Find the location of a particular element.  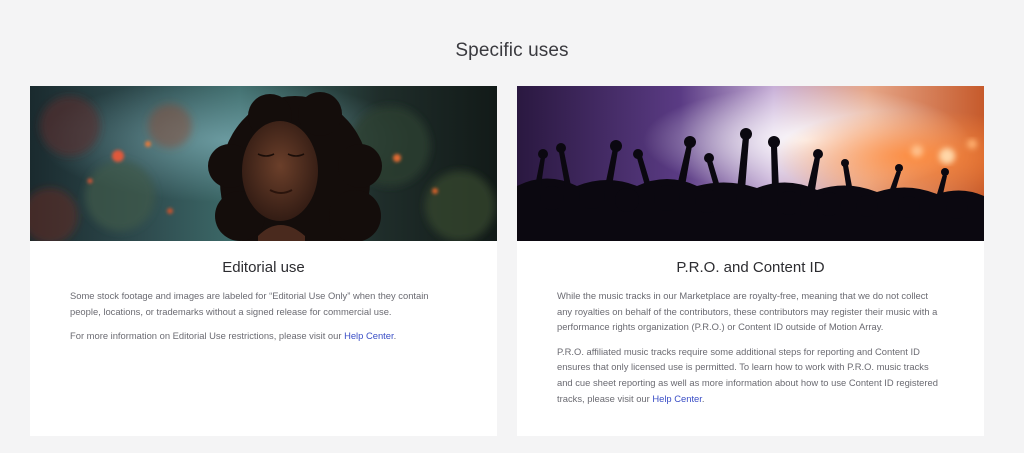

pro-help-center-link: Help Center is located at coordinates (677, 398).